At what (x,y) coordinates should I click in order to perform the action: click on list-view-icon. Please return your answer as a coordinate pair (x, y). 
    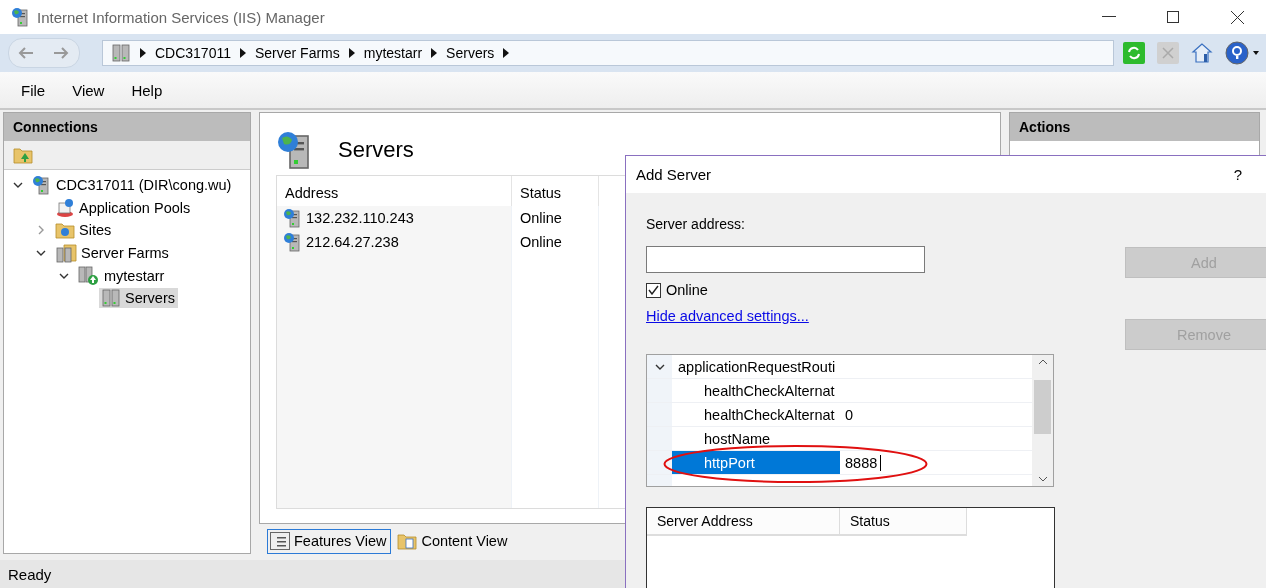
    Looking at the image, I should click on (280, 541).